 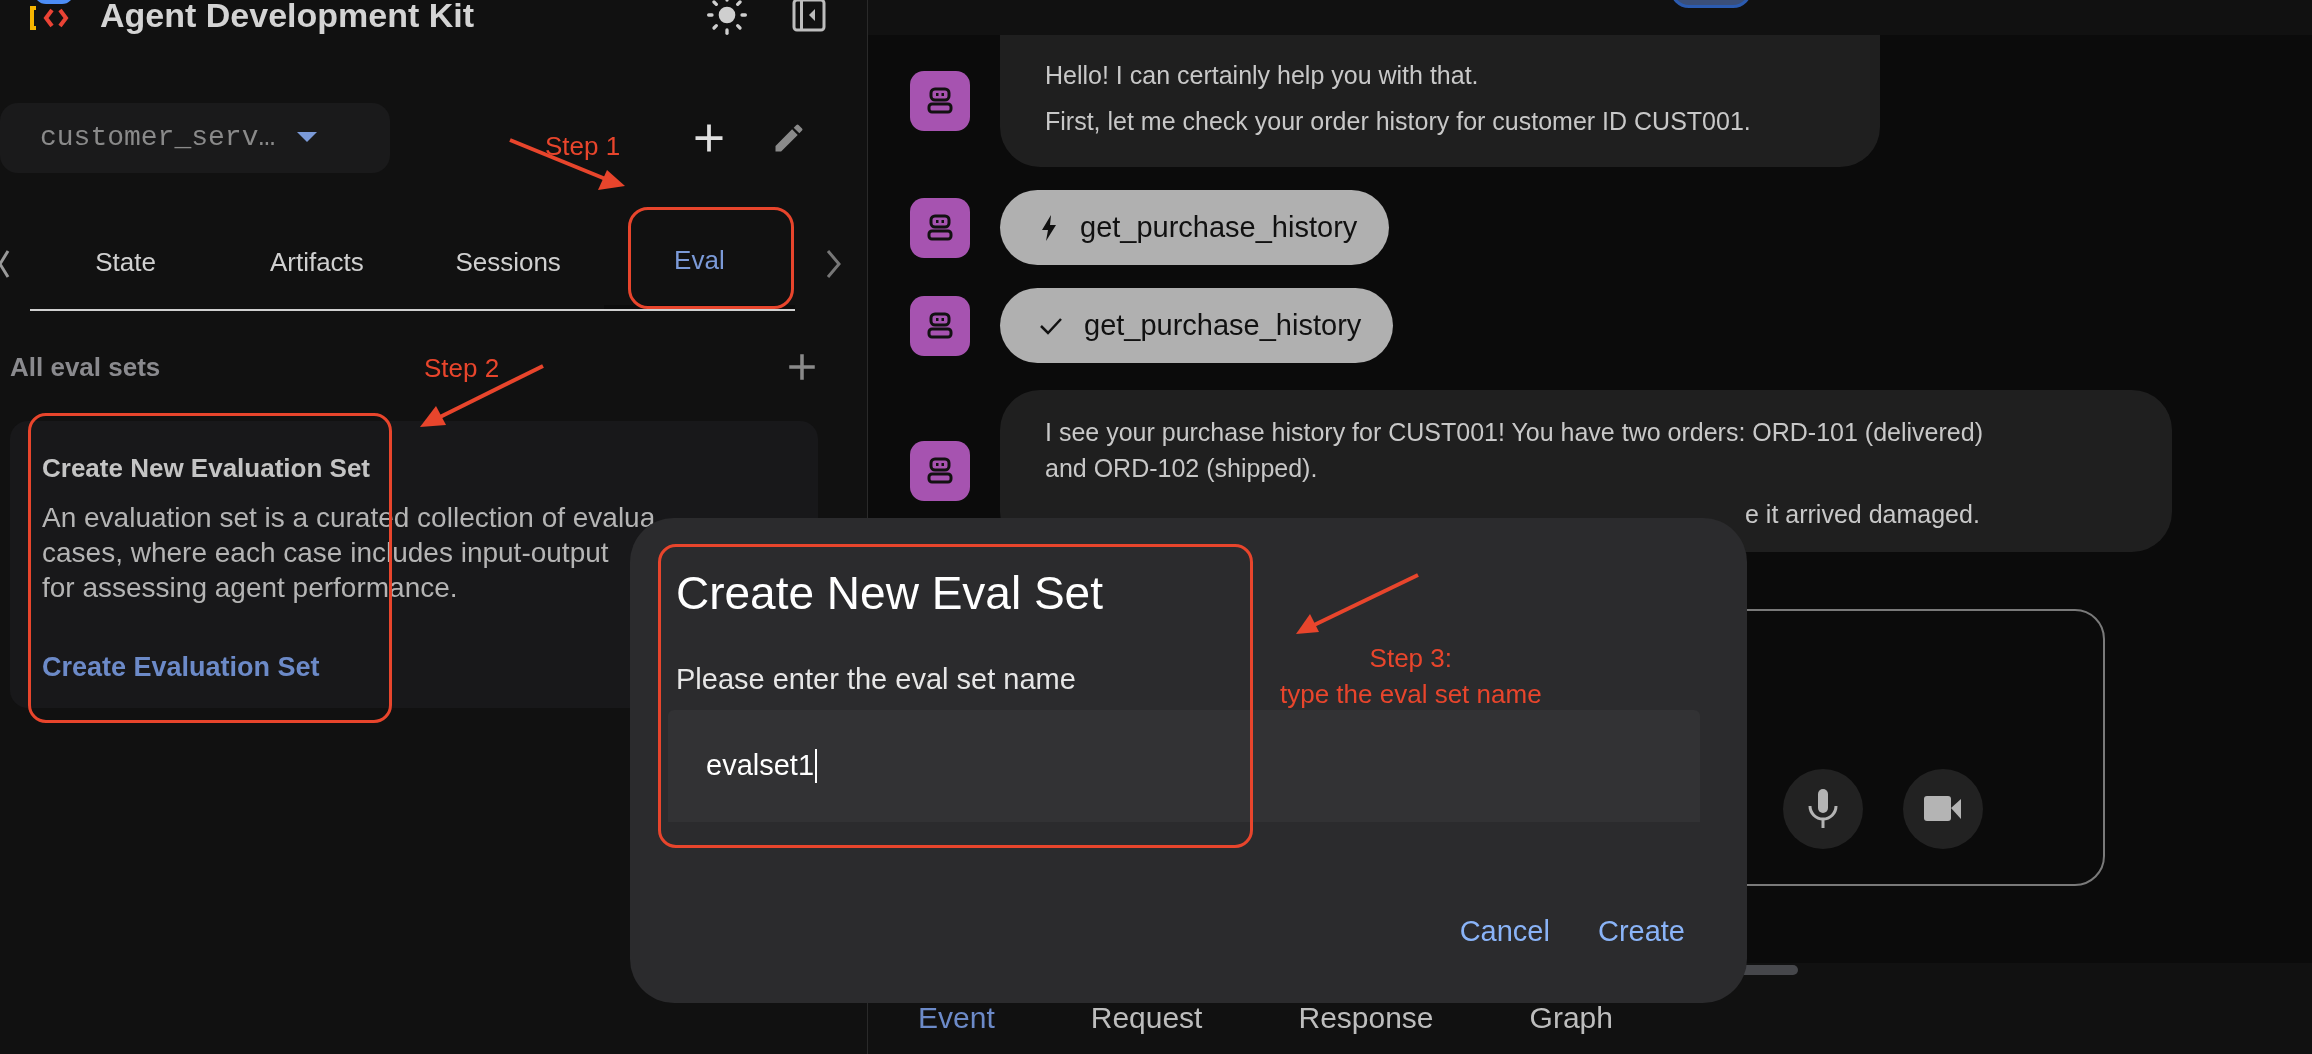 I want to click on field-label: Please enter the eval set name, so click(x=876, y=679).